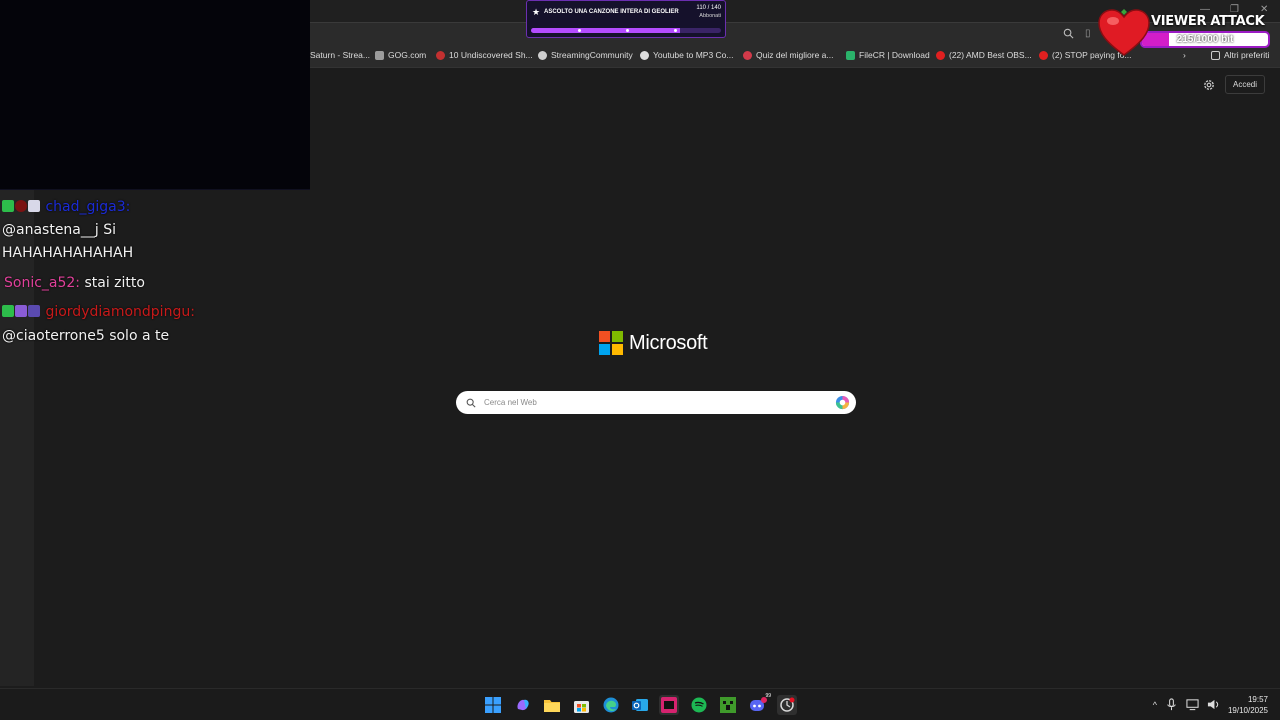  I want to click on chat-username: chad_giga3:, so click(88, 207).